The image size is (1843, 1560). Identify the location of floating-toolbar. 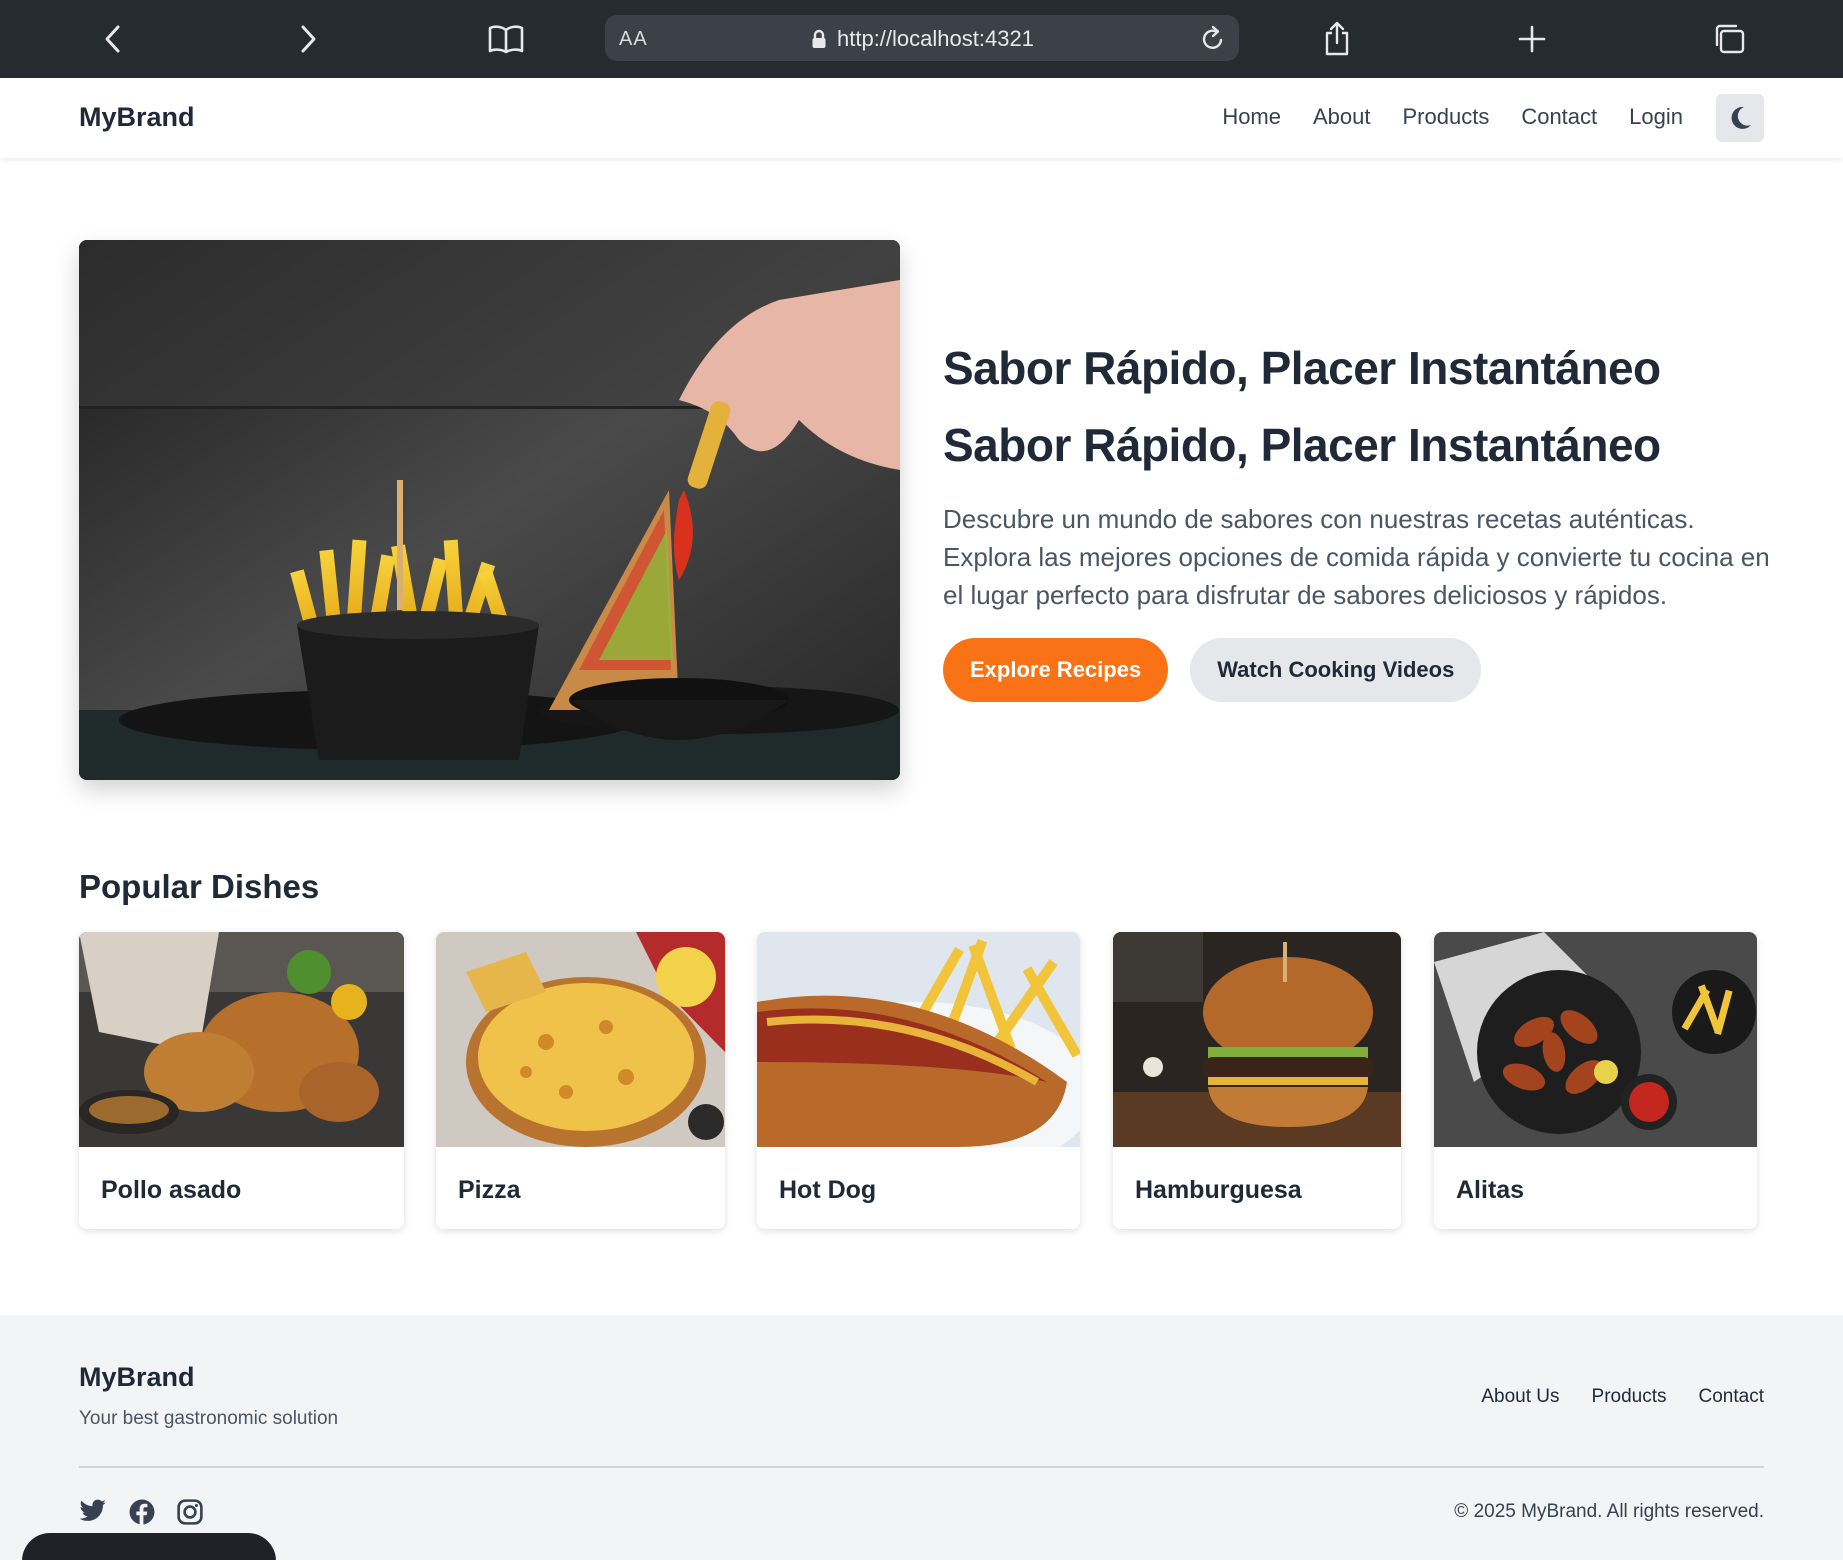
(149, 1546).